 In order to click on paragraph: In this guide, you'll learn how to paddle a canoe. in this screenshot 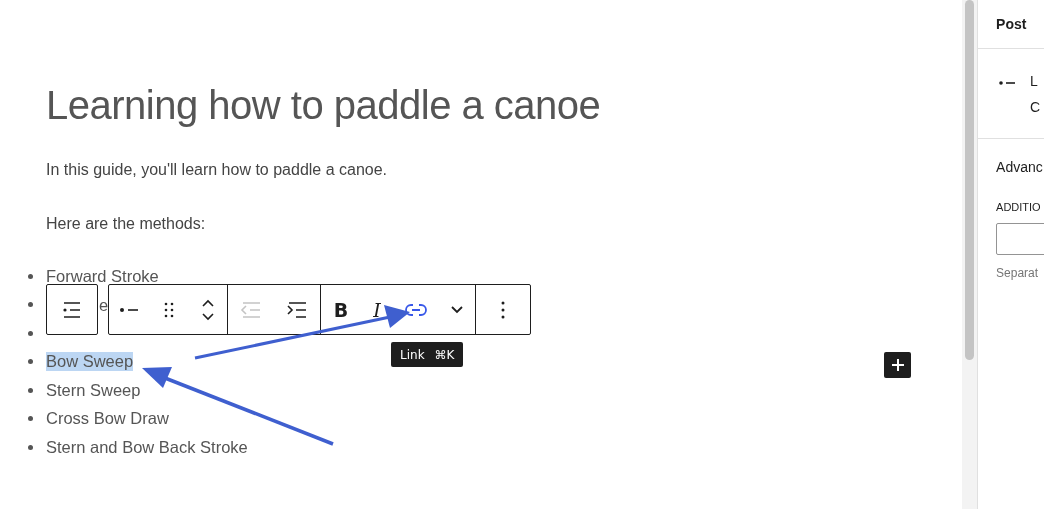, I will do `click(217, 170)`.